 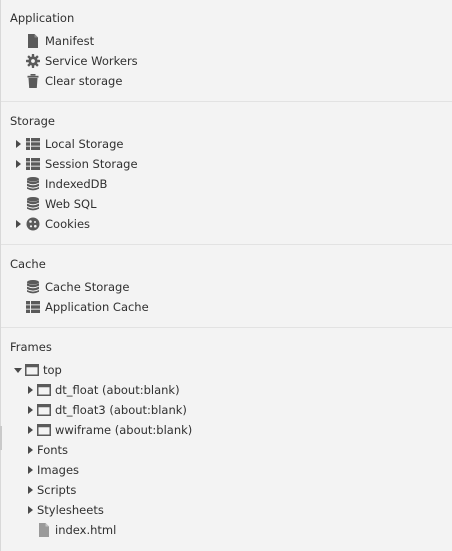 What do you see at coordinates (226, 81) in the screenshot?
I see `tree-item-clear-storage: Clear storage` at bounding box center [226, 81].